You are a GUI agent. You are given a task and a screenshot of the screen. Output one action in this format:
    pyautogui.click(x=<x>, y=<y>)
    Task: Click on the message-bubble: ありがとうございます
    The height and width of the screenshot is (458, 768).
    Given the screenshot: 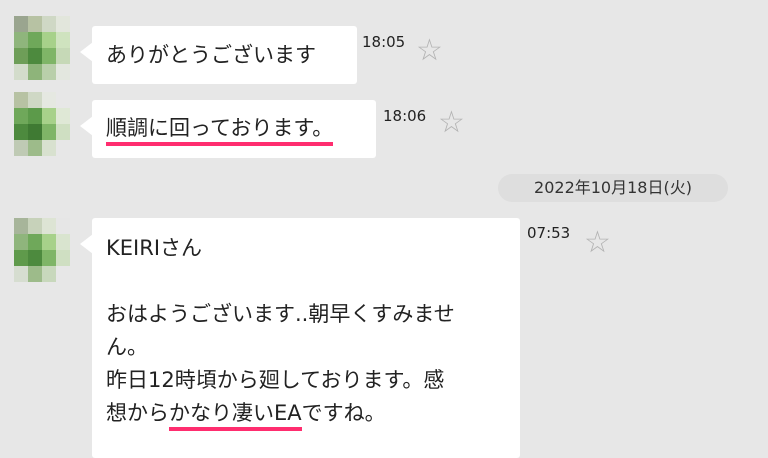 What is the action you would take?
    pyautogui.click(x=218, y=55)
    